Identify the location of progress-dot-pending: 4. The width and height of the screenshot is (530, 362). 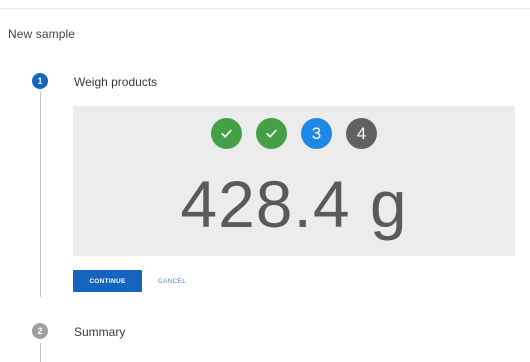
(361, 133).